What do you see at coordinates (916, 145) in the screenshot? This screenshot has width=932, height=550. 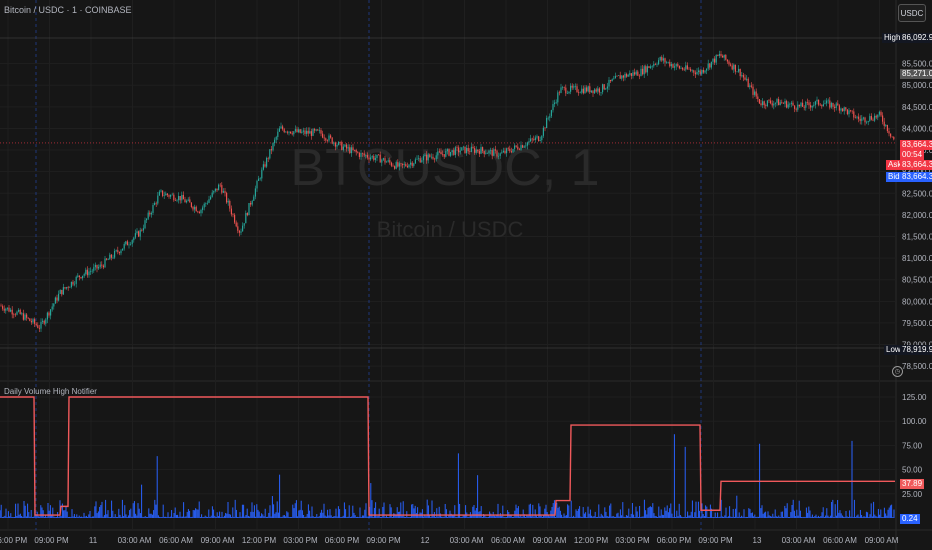 I see `last-price-value: 83,664.37` at bounding box center [916, 145].